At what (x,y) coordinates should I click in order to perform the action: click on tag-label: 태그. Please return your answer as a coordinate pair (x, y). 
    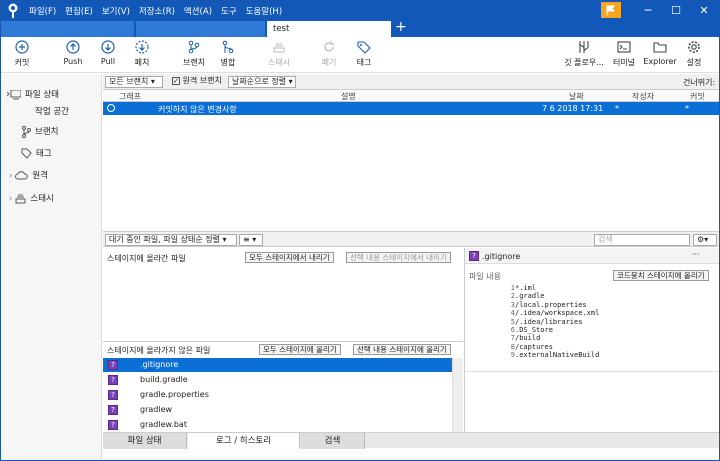
    Looking at the image, I should click on (364, 62).